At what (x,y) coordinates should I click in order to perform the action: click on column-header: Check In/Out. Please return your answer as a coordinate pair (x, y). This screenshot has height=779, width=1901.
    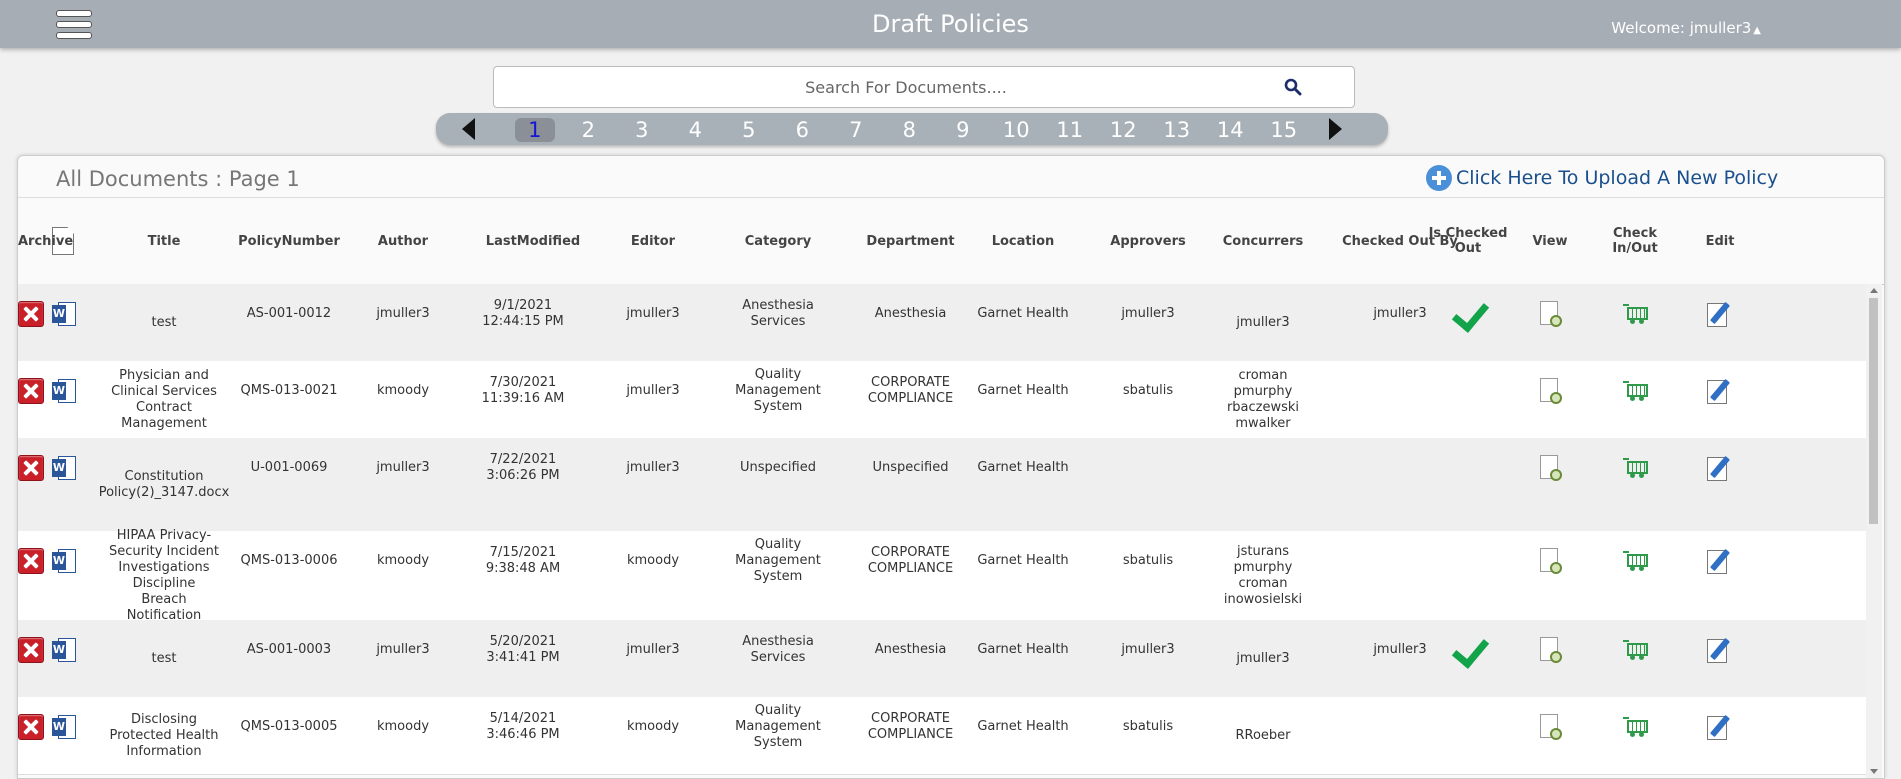
    Looking at the image, I should click on (1635, 241).